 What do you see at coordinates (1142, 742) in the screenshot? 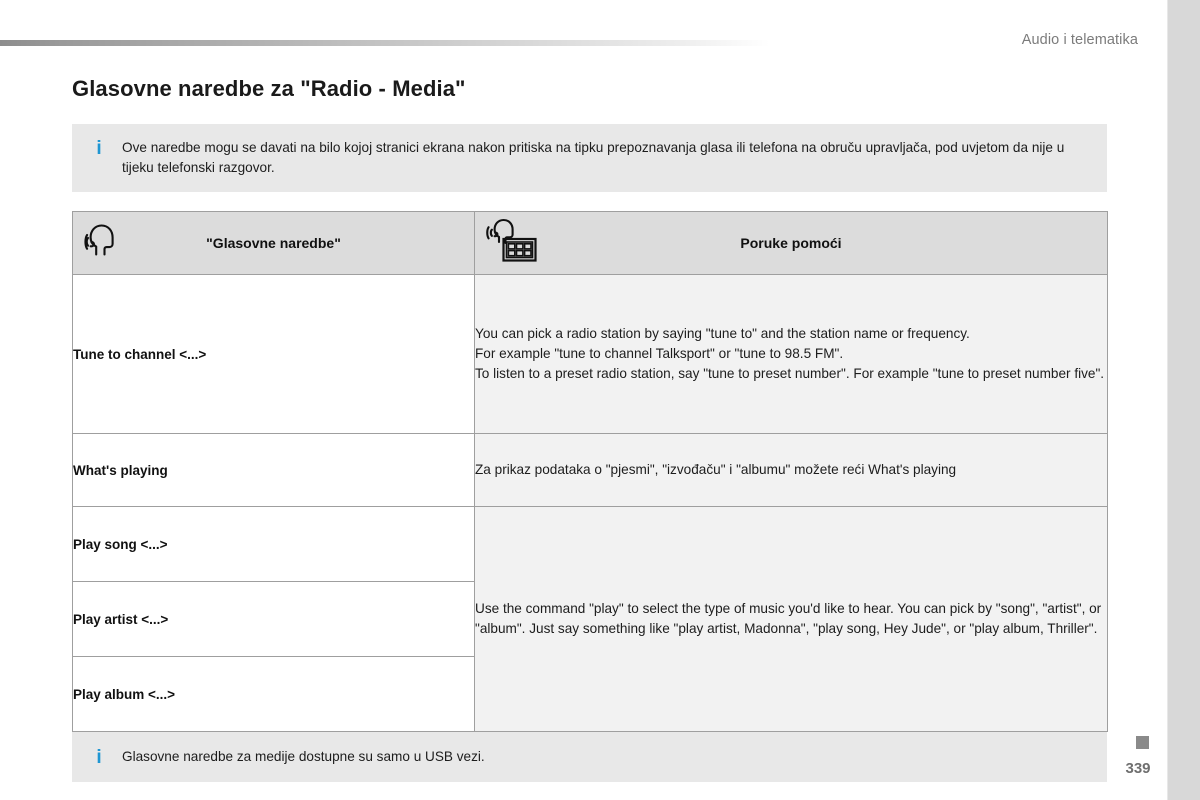
I see `page-marker-square` at bounding box center [1142, 742].